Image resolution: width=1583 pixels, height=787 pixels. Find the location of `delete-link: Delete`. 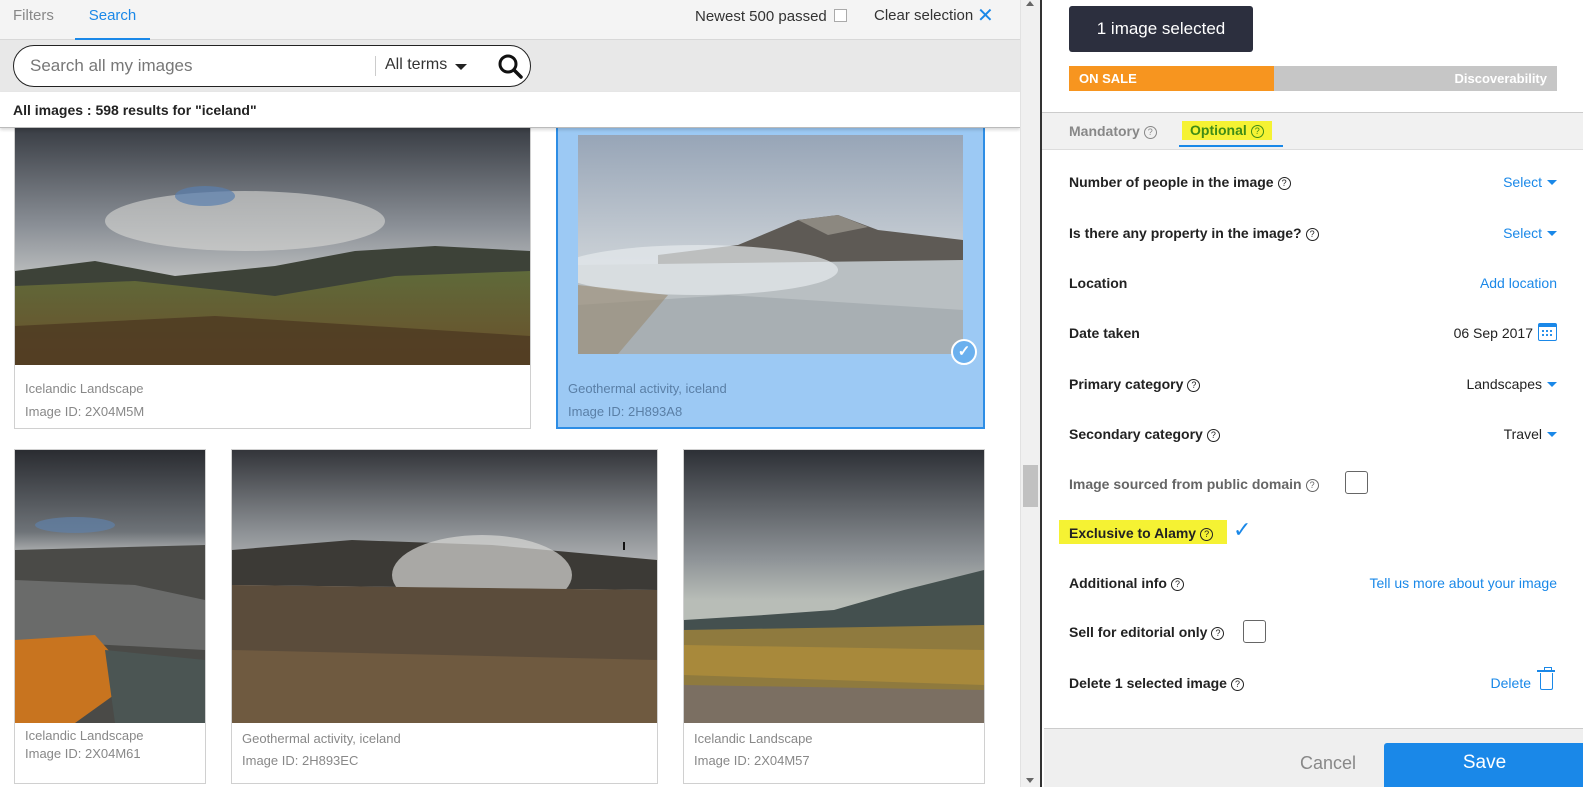

delete-link: Delete is located at coordinates (1511, 683).